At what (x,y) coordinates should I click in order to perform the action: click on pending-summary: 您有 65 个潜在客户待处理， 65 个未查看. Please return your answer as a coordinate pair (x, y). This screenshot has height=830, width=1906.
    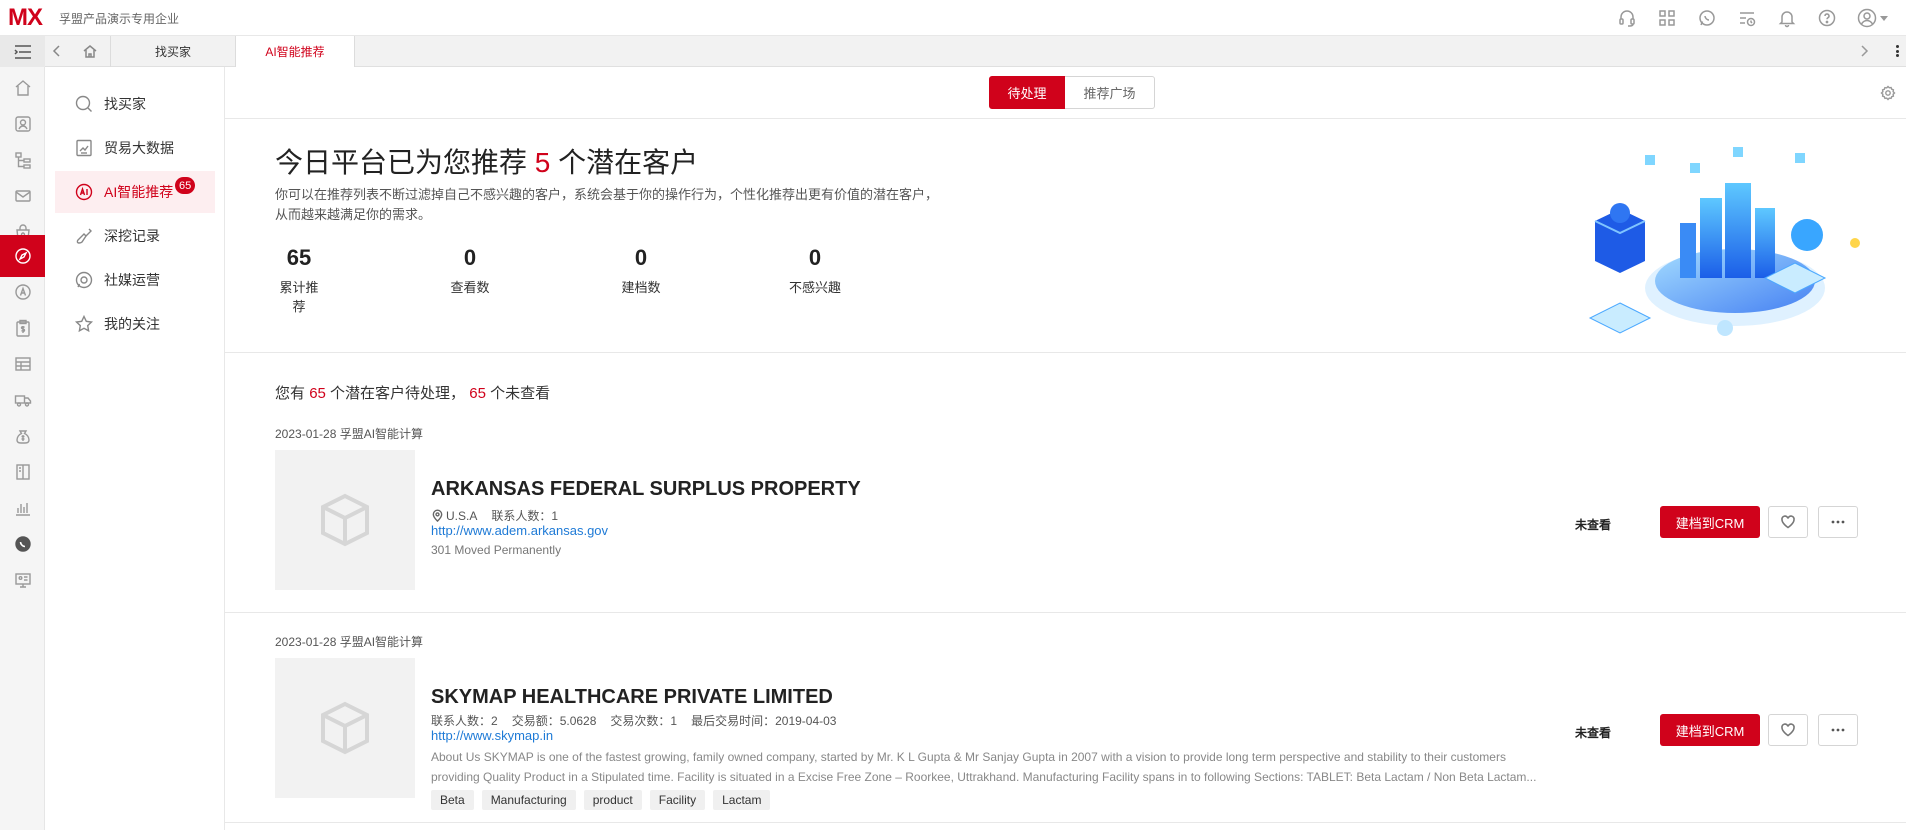
    Looking at the image, I should click on (412, 392).